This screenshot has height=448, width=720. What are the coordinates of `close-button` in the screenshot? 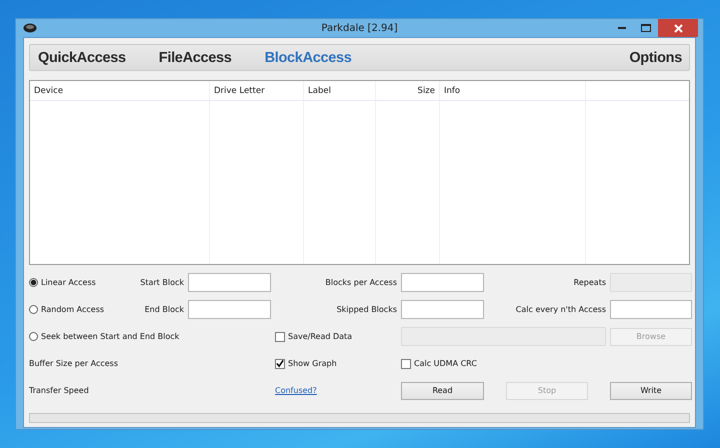 It's located at (678, 28).